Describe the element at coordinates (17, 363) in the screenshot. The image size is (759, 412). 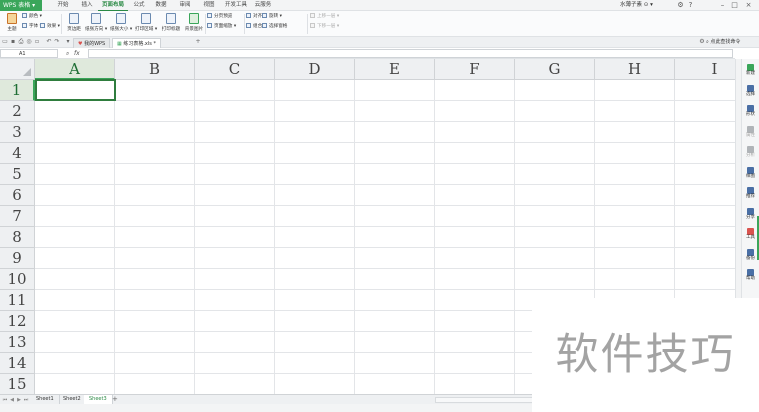
I see `row-header-14: 14` at that location.